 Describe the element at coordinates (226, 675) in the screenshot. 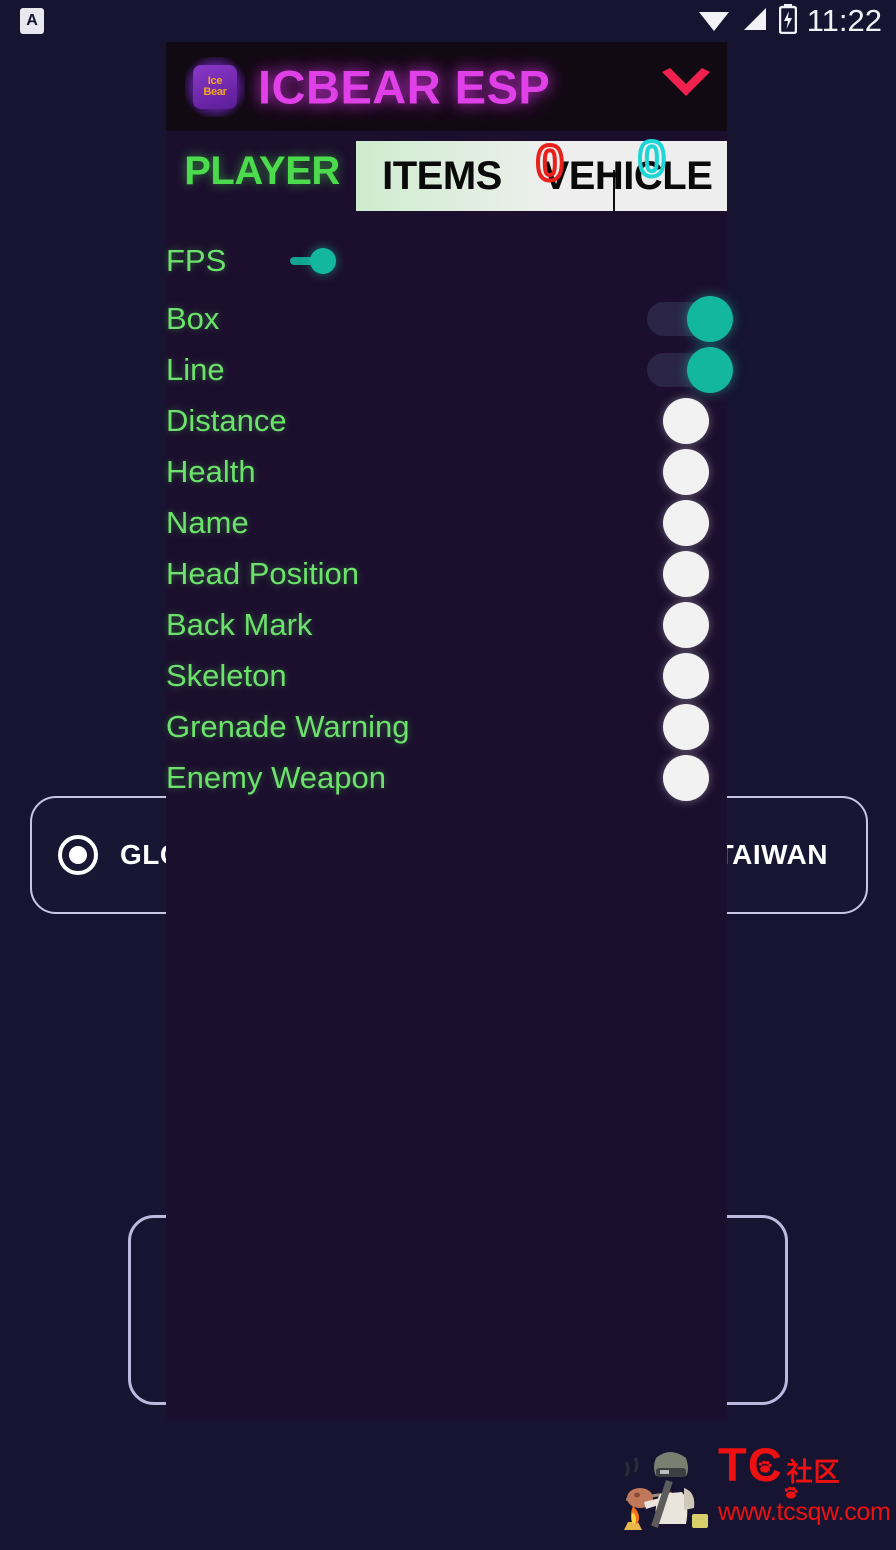

I see `option-label-skeleton: Skeleton` at that location.